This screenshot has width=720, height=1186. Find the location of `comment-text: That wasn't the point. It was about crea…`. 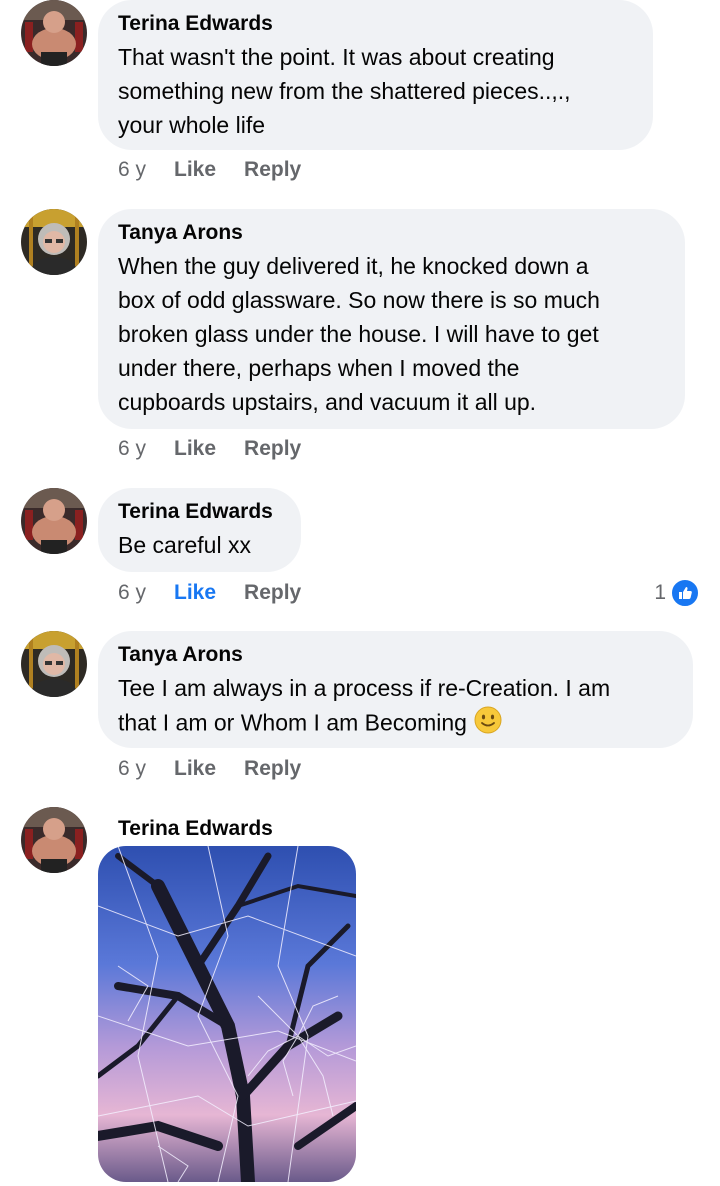

comment-text: That wasn't the point. It was about crea… is located at coordinates (344, 91).